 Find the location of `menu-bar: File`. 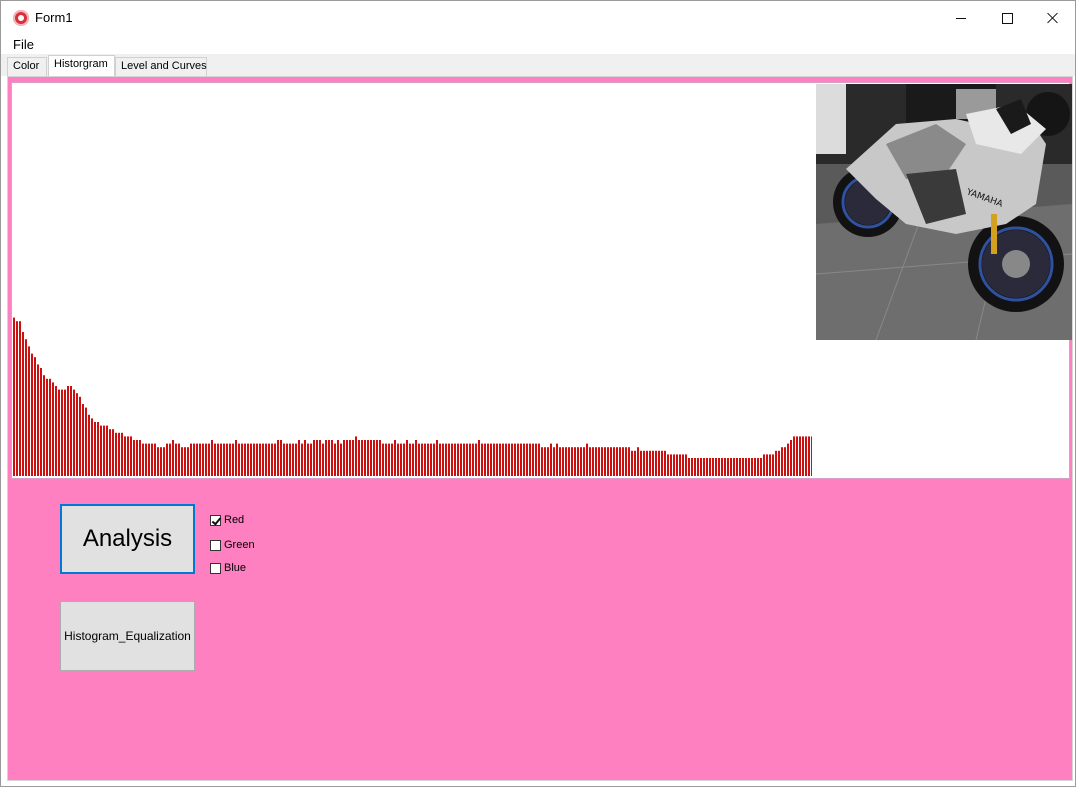

menu-bar: File is located at coordinates (538, 44).